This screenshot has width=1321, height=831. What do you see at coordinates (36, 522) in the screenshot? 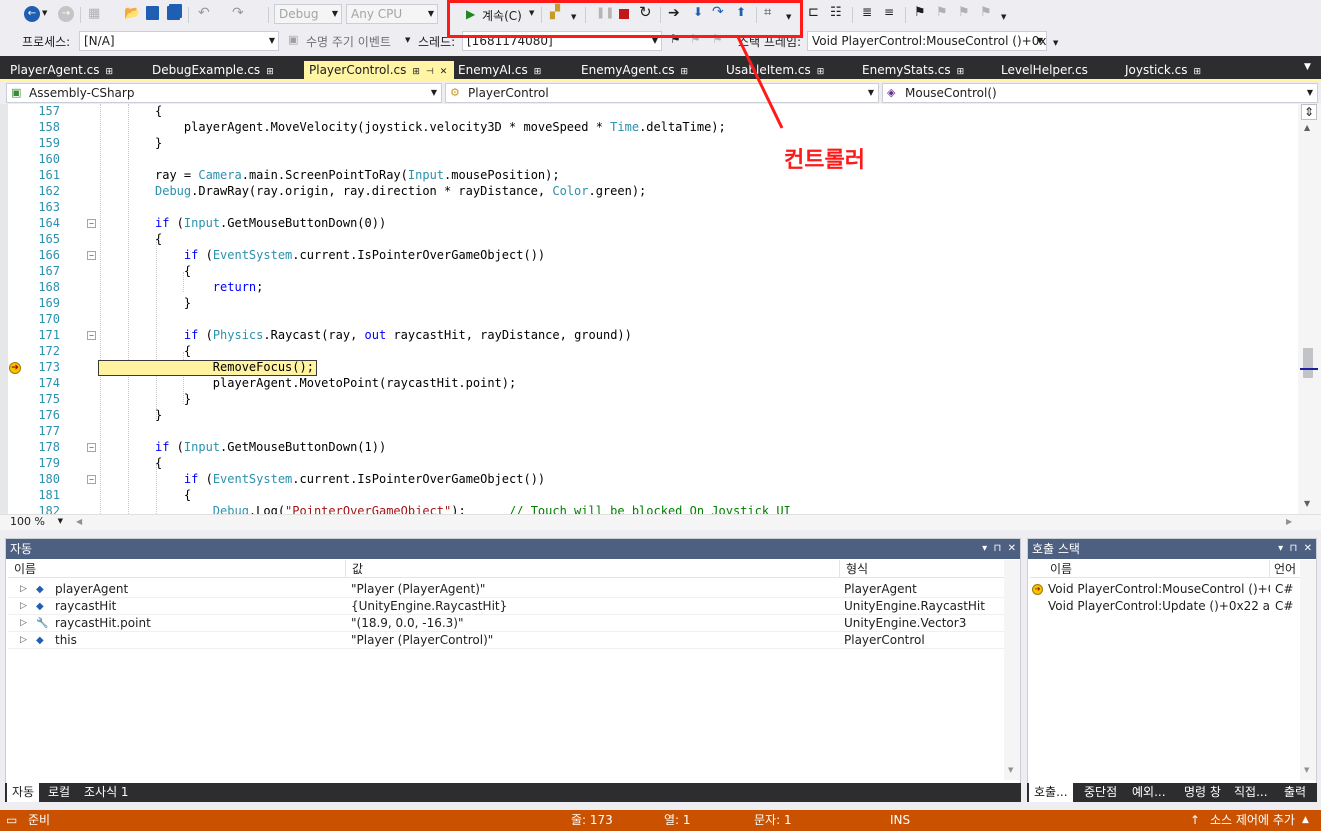
I see `zoom-select: 100 % ▼` at bounding box center [36, 522].